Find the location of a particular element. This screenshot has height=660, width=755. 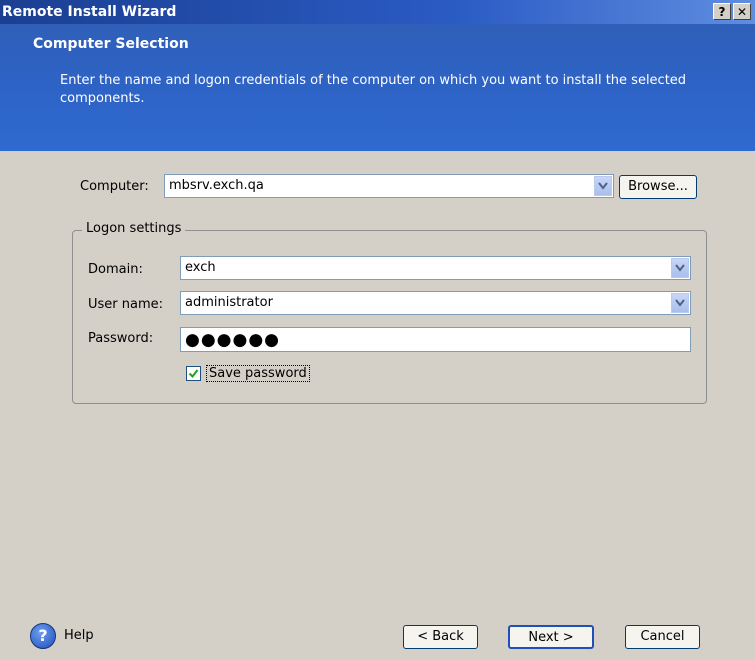

logon-settings-legend: Logon settings is located at coordinates (134, 228).